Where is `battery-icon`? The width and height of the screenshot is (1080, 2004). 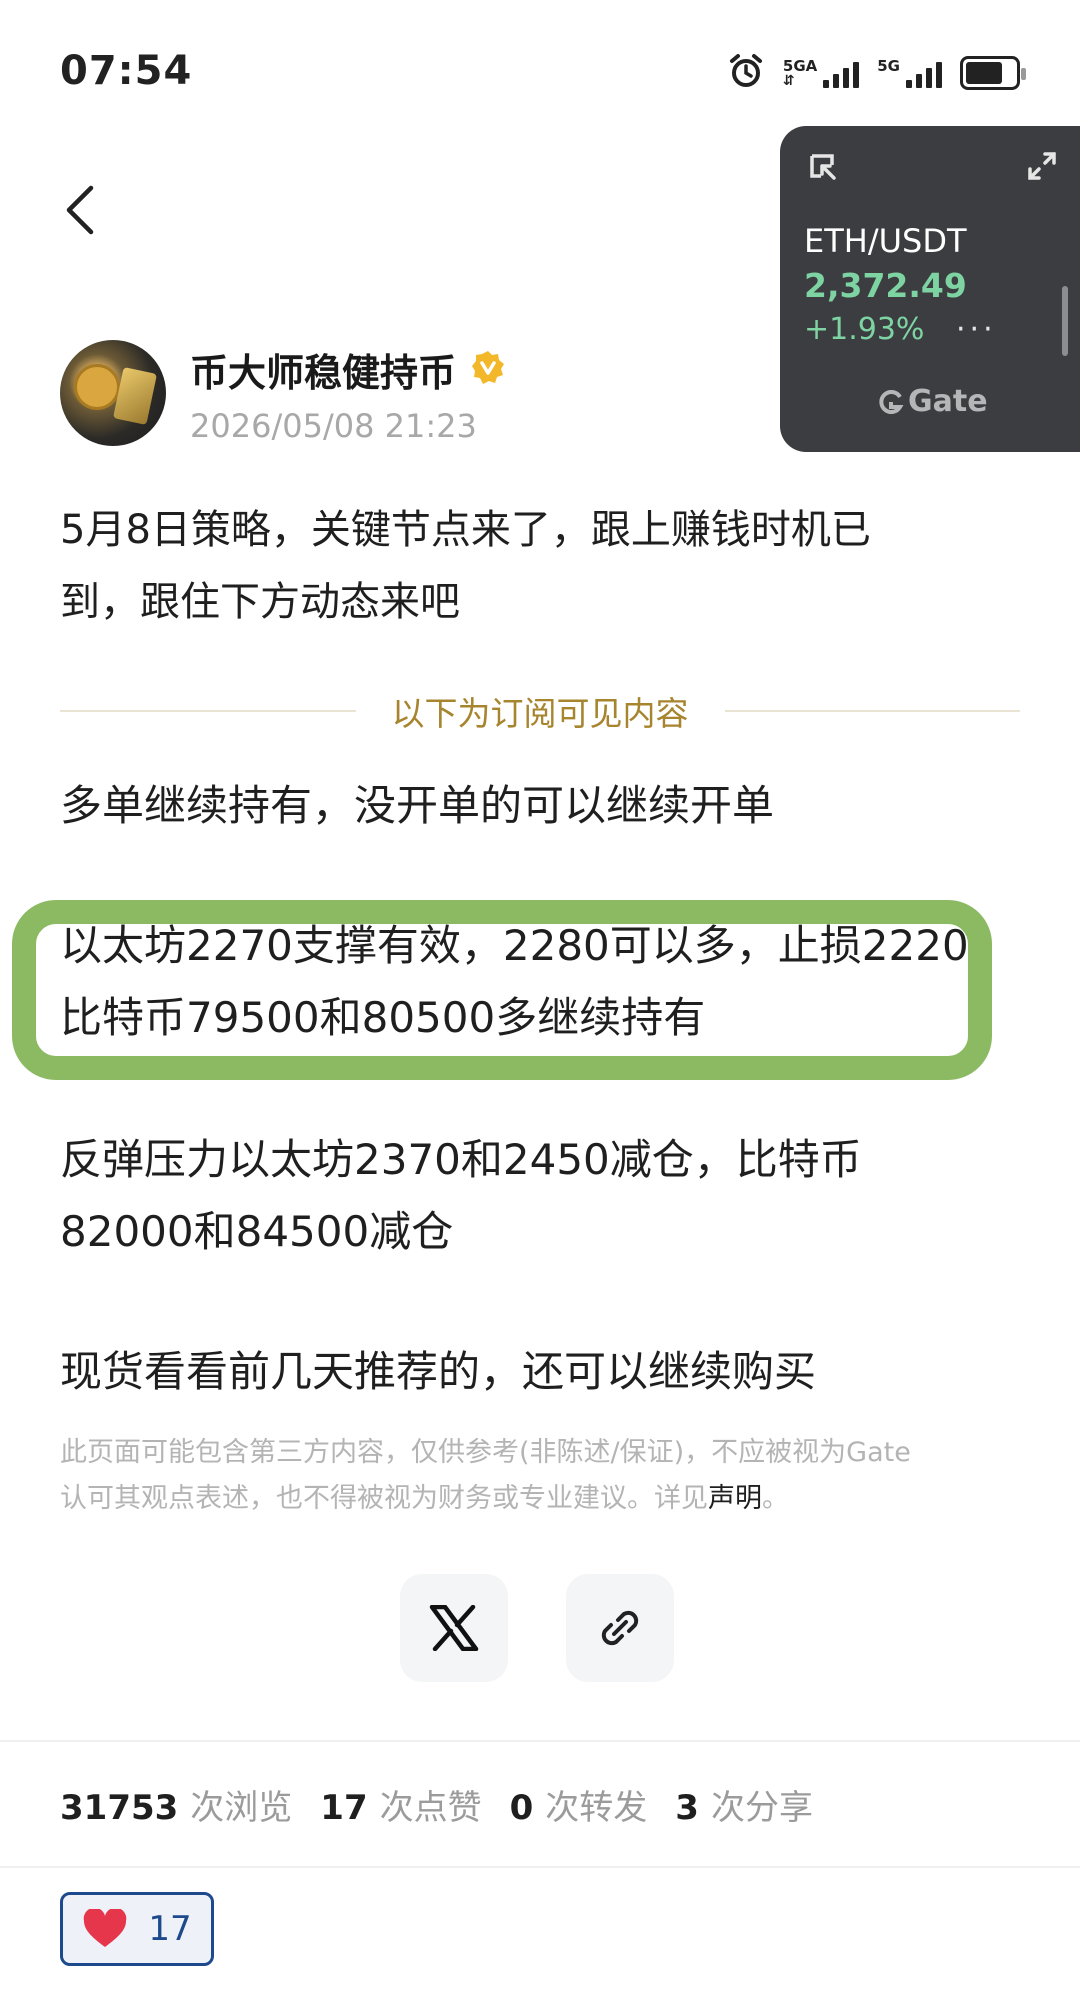 battery-icon is located at coordinates (993, 73).